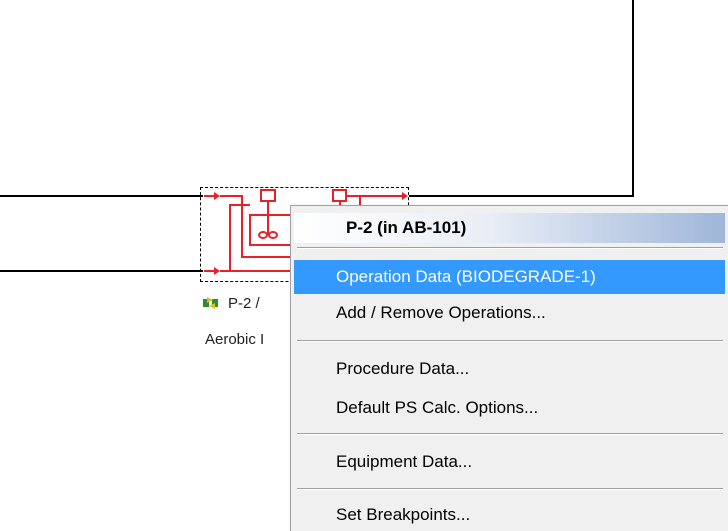  I want to click on menu-item-operation-data: Operation Data (BIODEGRADE-1), so click(509, 277).